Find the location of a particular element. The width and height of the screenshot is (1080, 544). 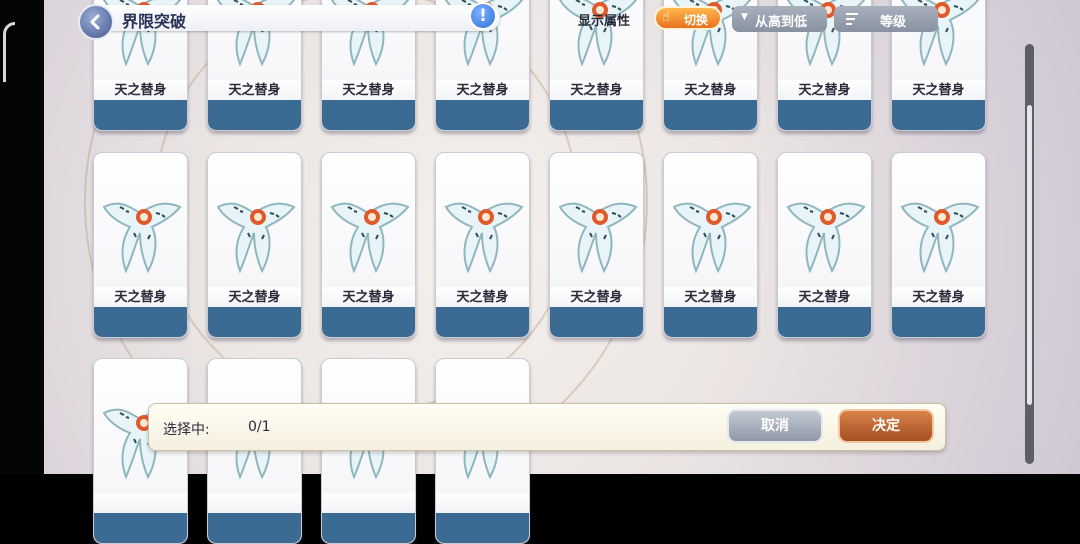

cancel-button: 取消 is located at coordinates (775, 426).